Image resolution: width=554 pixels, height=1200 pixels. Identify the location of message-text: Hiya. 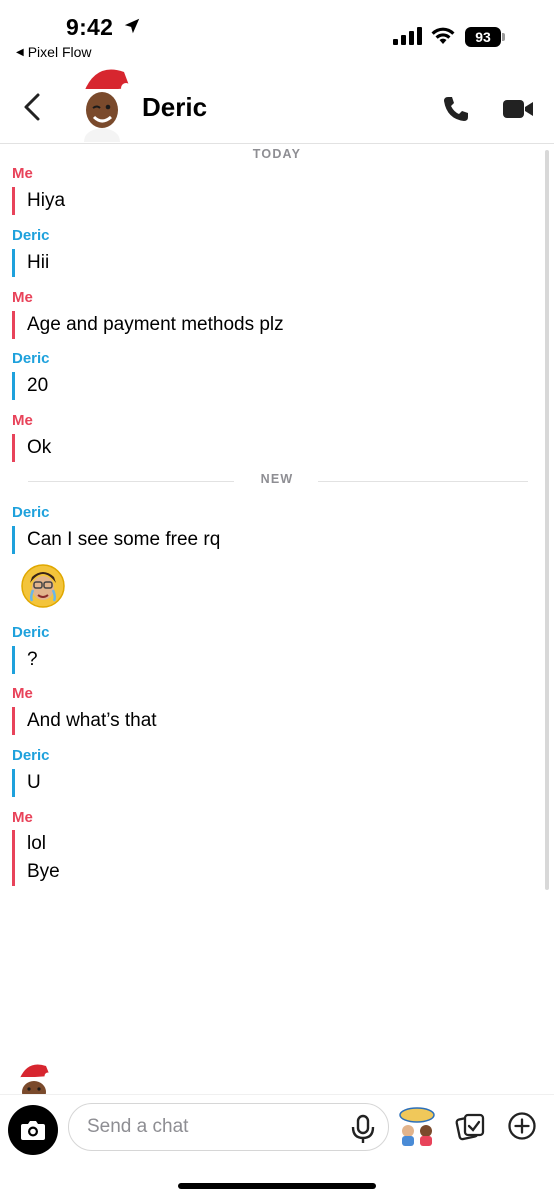
(38, 201).